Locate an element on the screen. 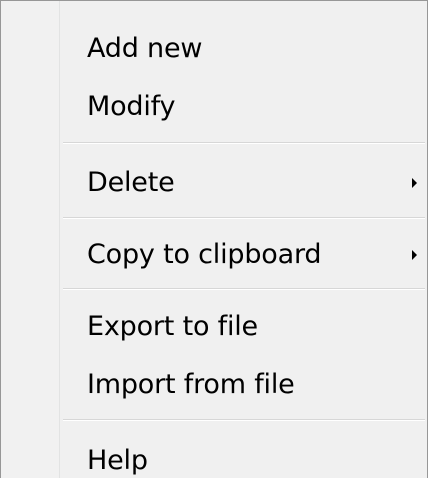  menu-item-delete: Delete is located at coordinates (214, 183).